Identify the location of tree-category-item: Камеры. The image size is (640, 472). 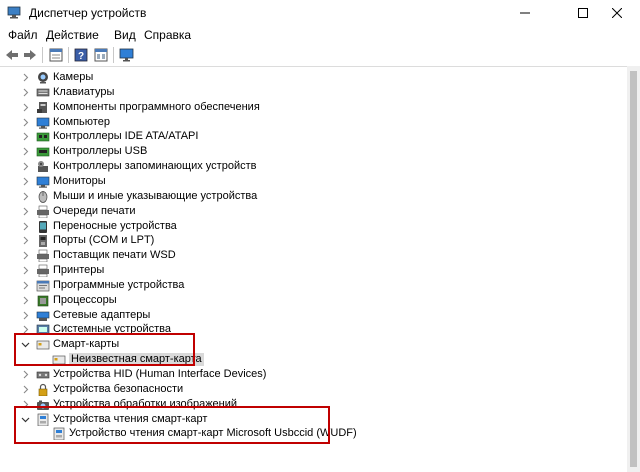
(313, 77).